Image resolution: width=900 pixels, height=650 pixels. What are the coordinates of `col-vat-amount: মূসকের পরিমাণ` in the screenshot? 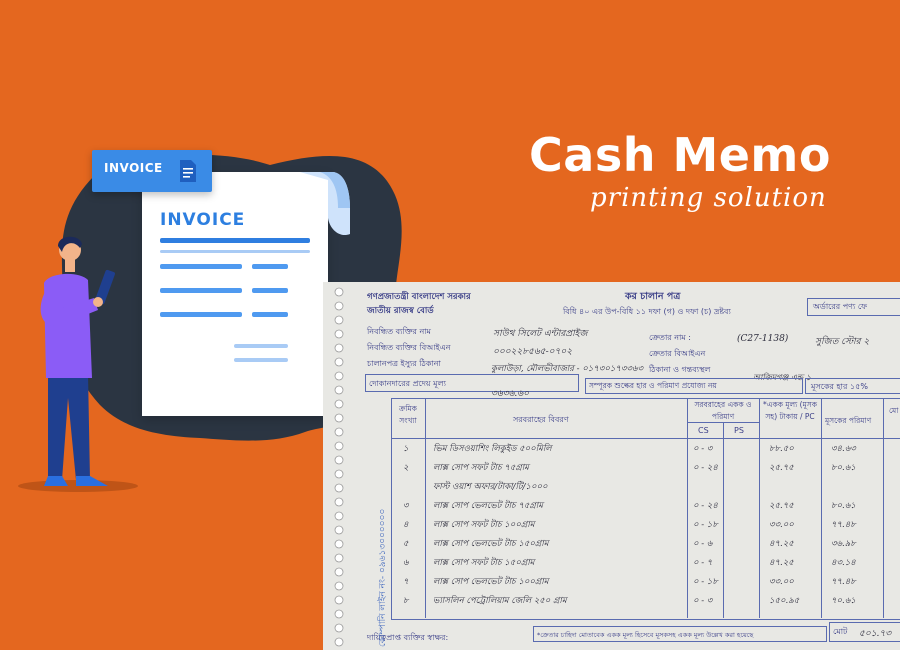 It's located at (848, 420).